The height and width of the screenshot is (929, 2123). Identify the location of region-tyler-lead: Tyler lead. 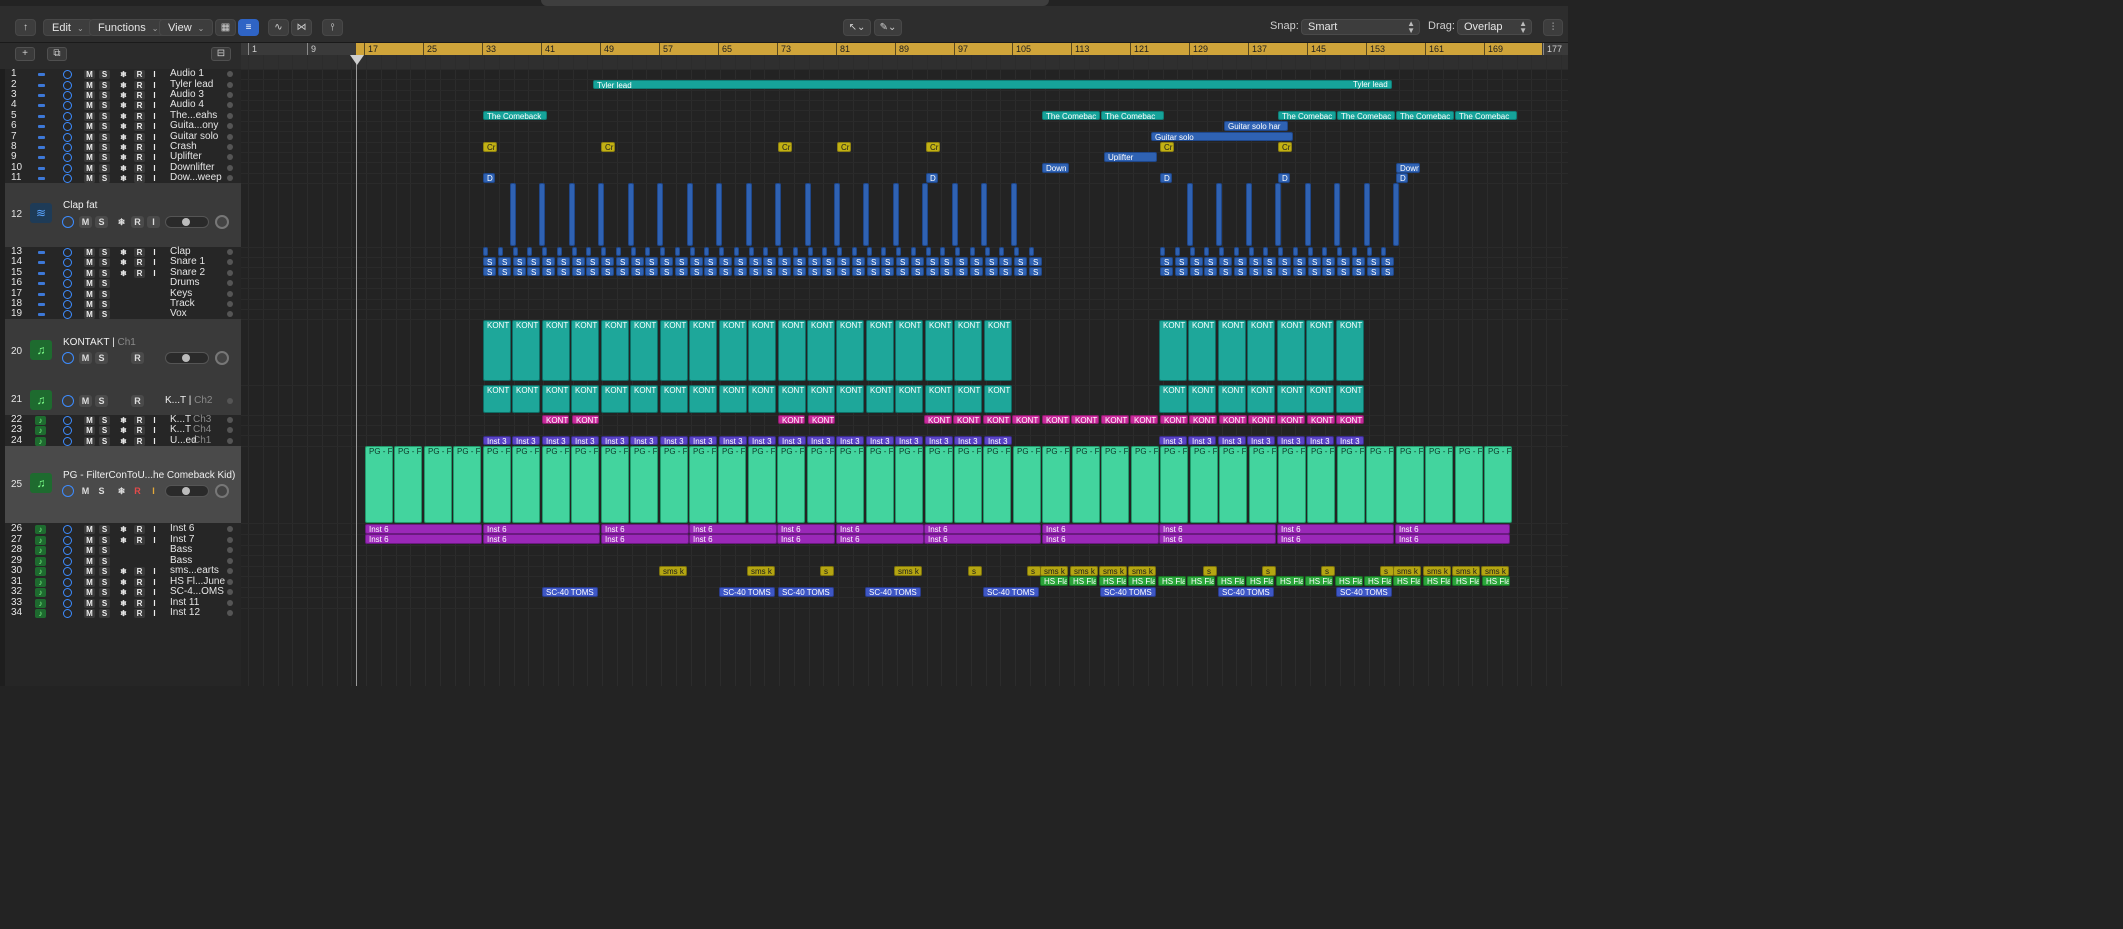
(1371, 84).